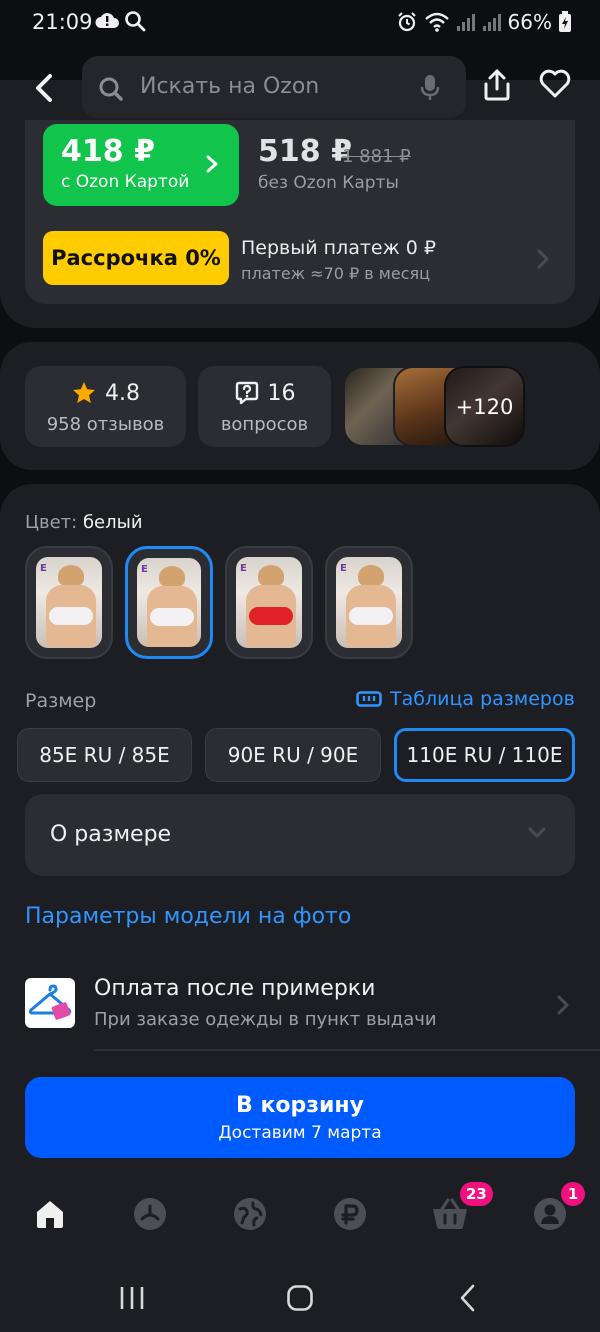  Describe the element at coordinates (328, 183) in the screenshot. I see `regular-price-label: без Ozon Карты` at that location.